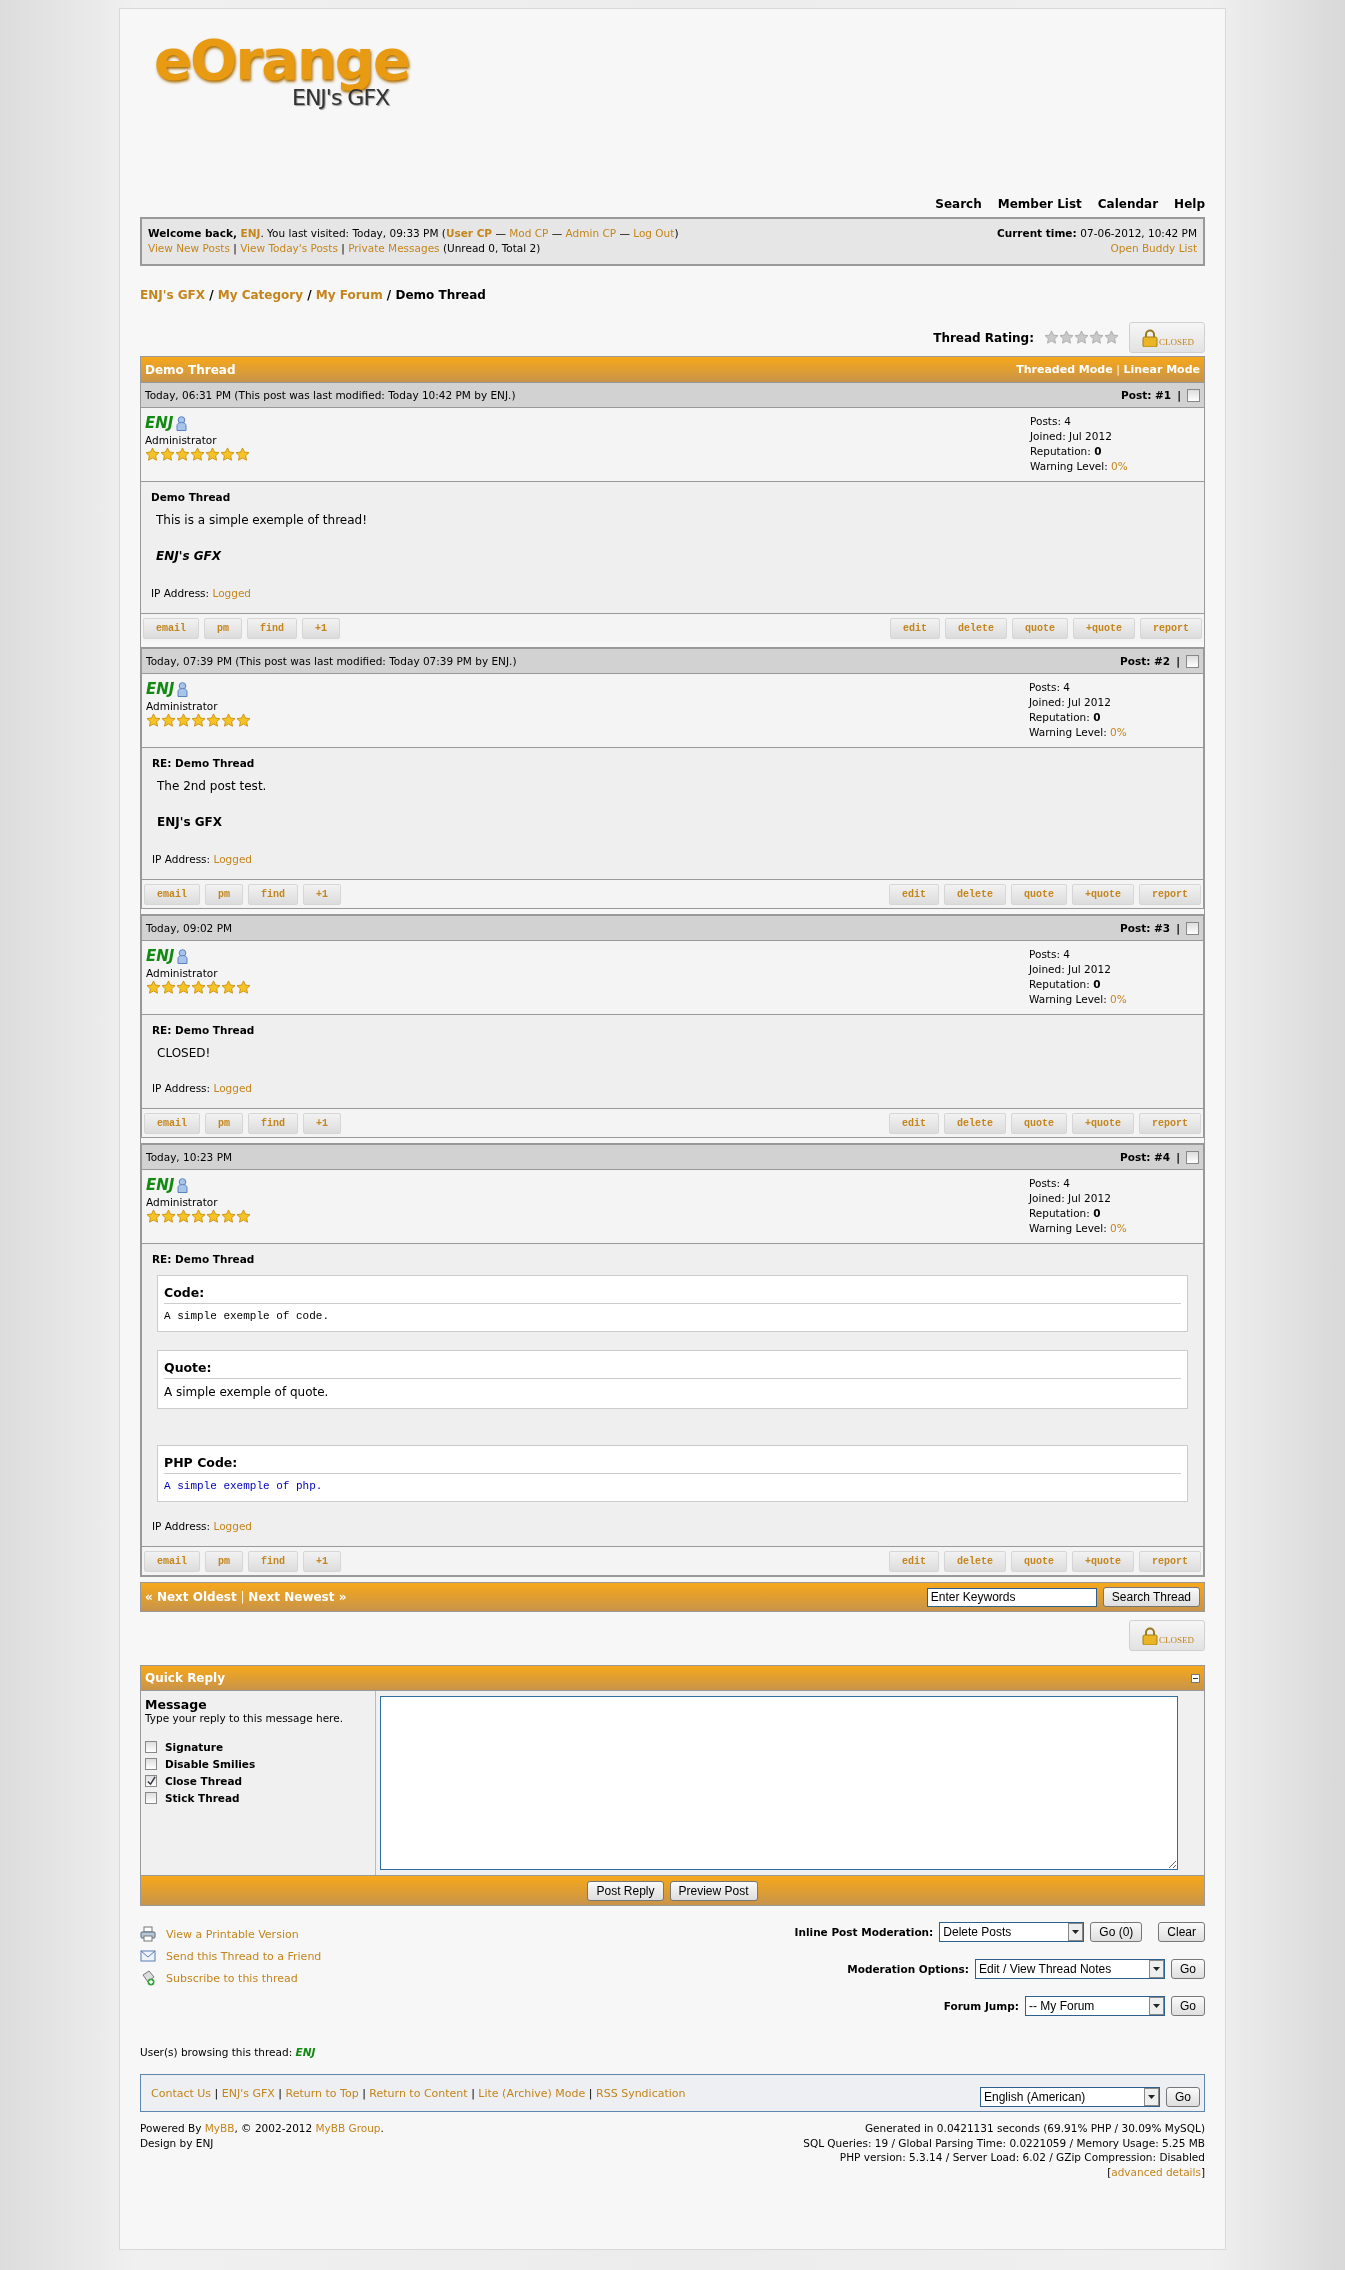 The image size is (1345, 2270). Describe the element at coordinates (1151, 1597) in the screenshot. I see `search-button: Search Thread` at that location.